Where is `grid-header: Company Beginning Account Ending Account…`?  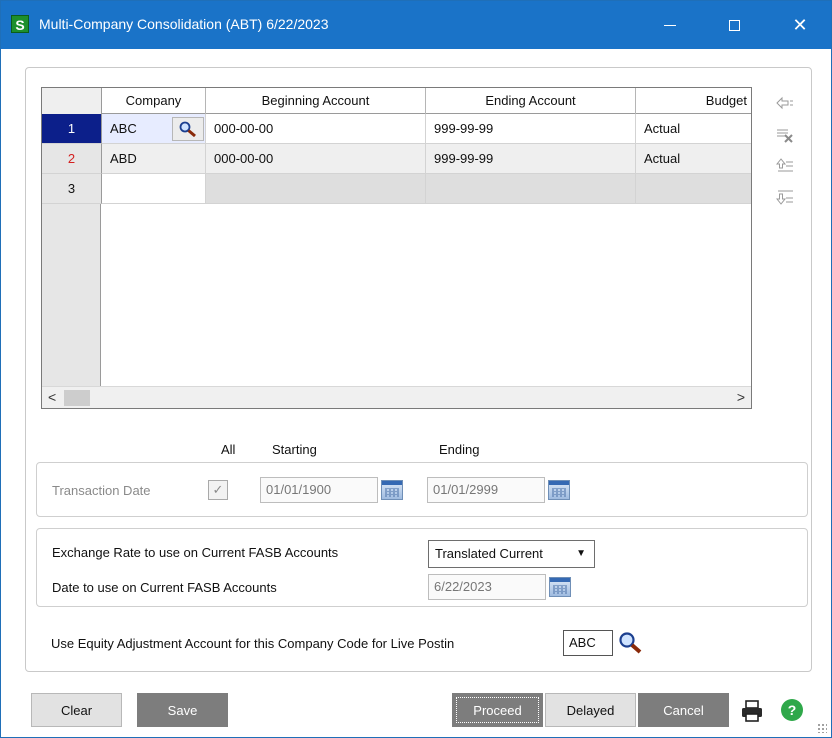 grid-header: Company Beginning Account Ending Account… is located at coordinates (396, 101).